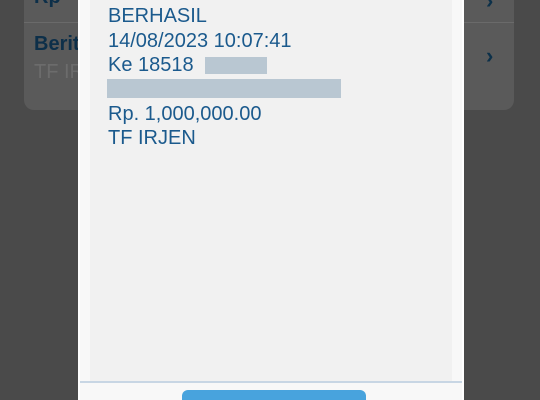 This screenshot has width=540, height=400. Describe the element at coordinates (224, 88) in the screenshot. I see `redacted-recipient-name` at that location.